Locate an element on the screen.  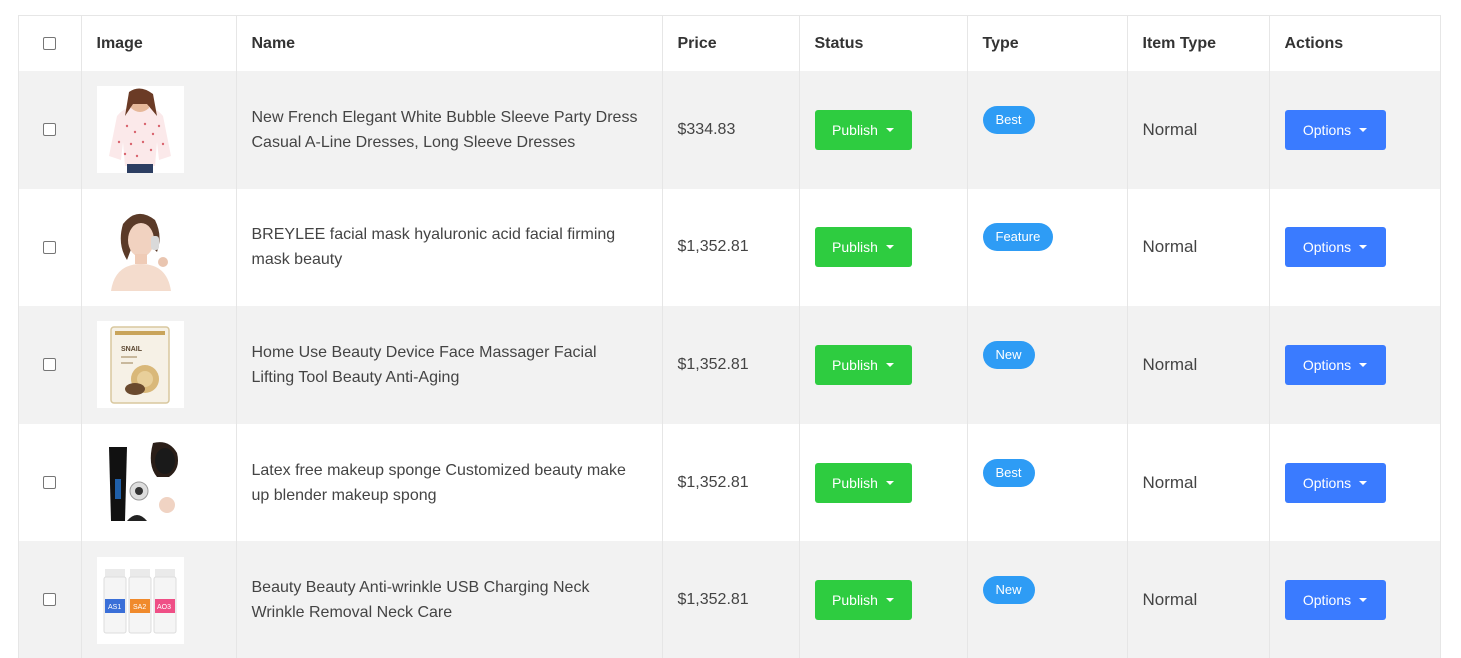
header-image: Image is located at coordinates (158, 43).